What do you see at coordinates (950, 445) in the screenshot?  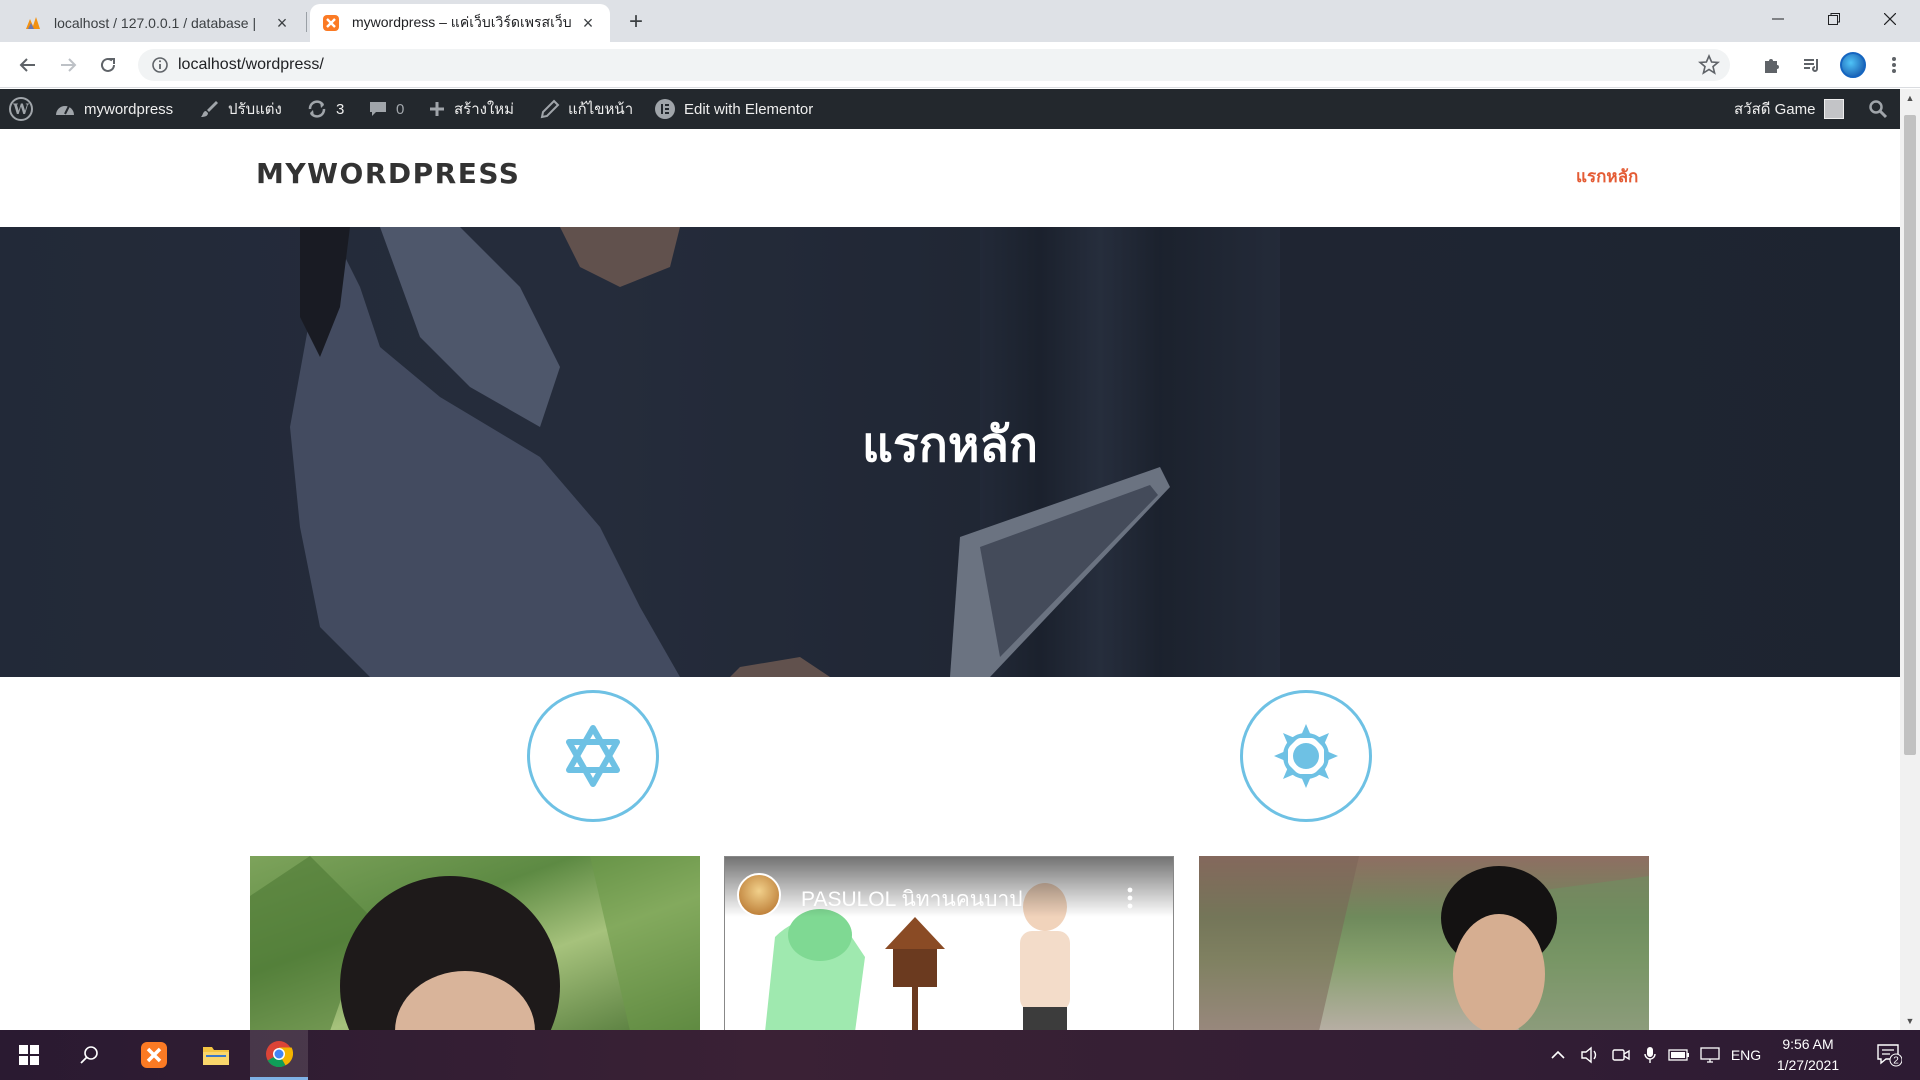 I see `hero-title: แรกหลัก` at bounding box center [950, 445].